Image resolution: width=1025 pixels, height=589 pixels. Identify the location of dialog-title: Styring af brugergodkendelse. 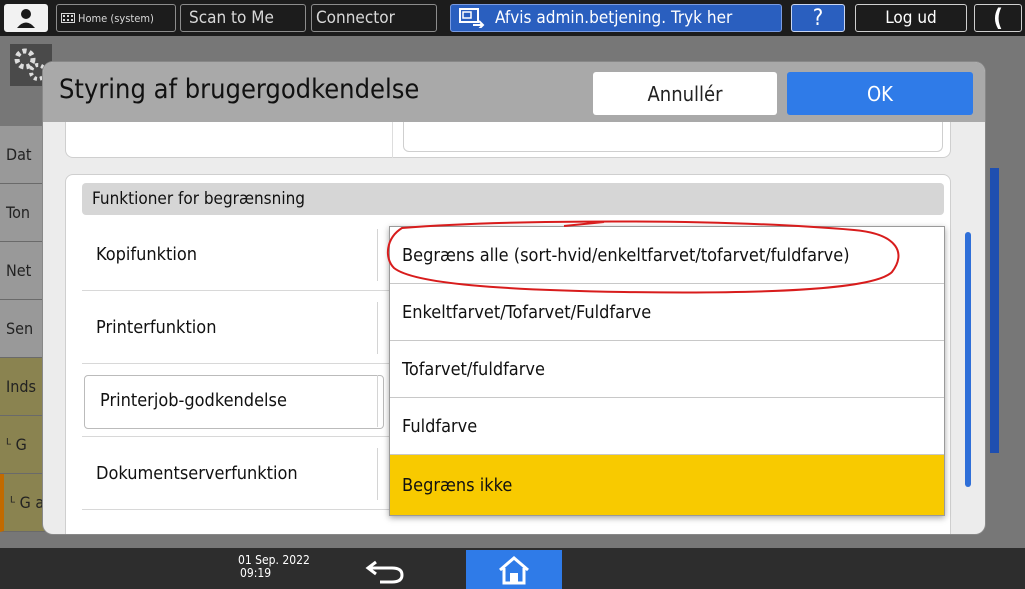
(239, 89).